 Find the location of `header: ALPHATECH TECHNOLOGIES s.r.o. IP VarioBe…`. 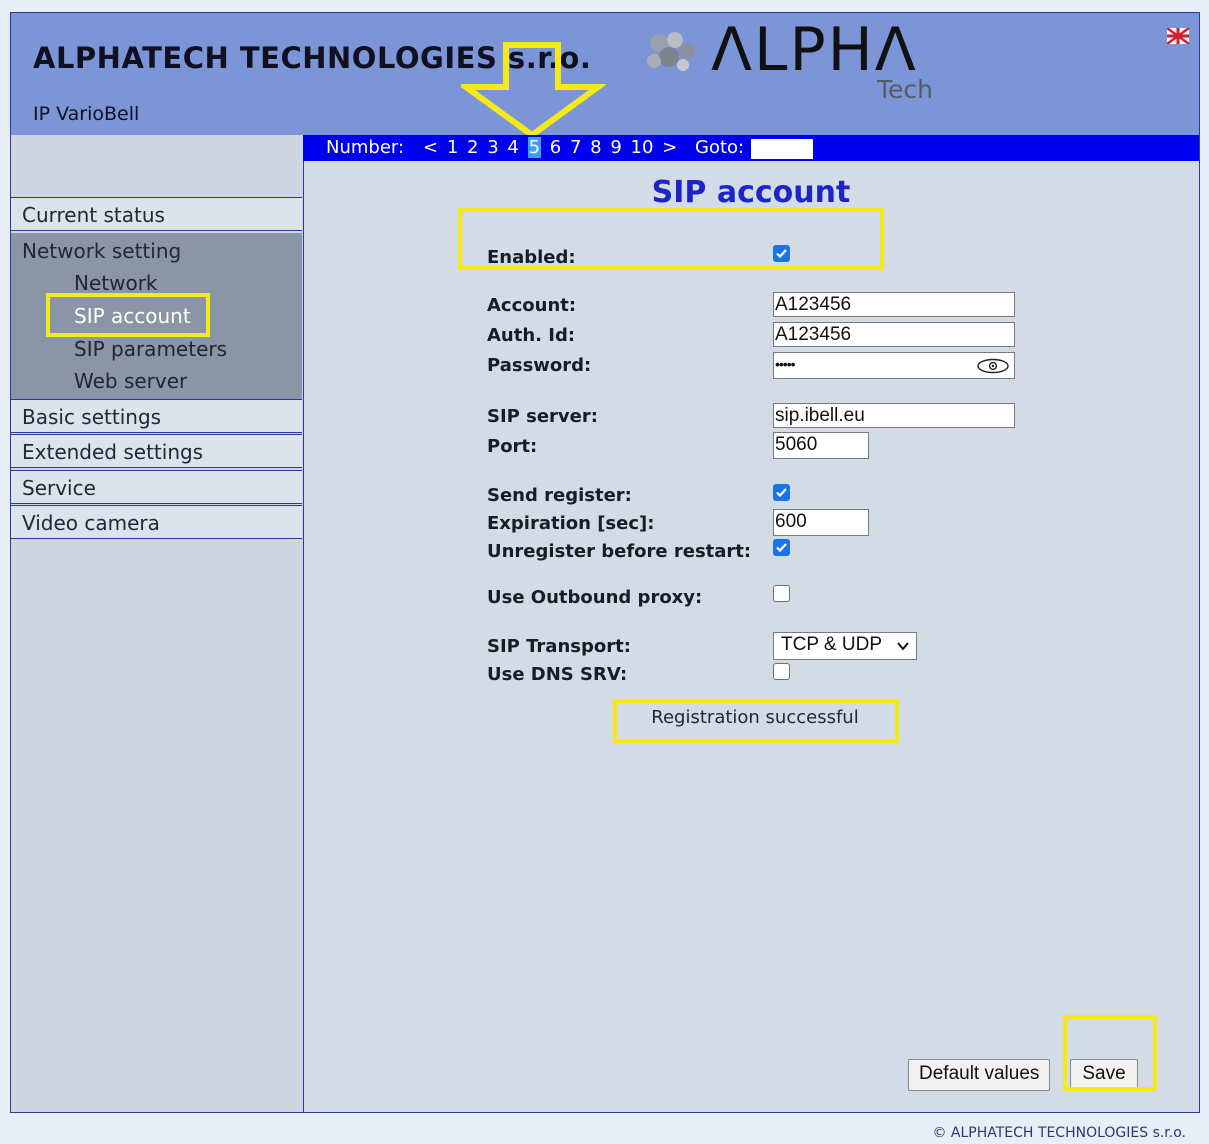

header: ALPHATECH TECHNOLOGIES s.r.o. IP VarioBe… is located at coordinates (605, 76).